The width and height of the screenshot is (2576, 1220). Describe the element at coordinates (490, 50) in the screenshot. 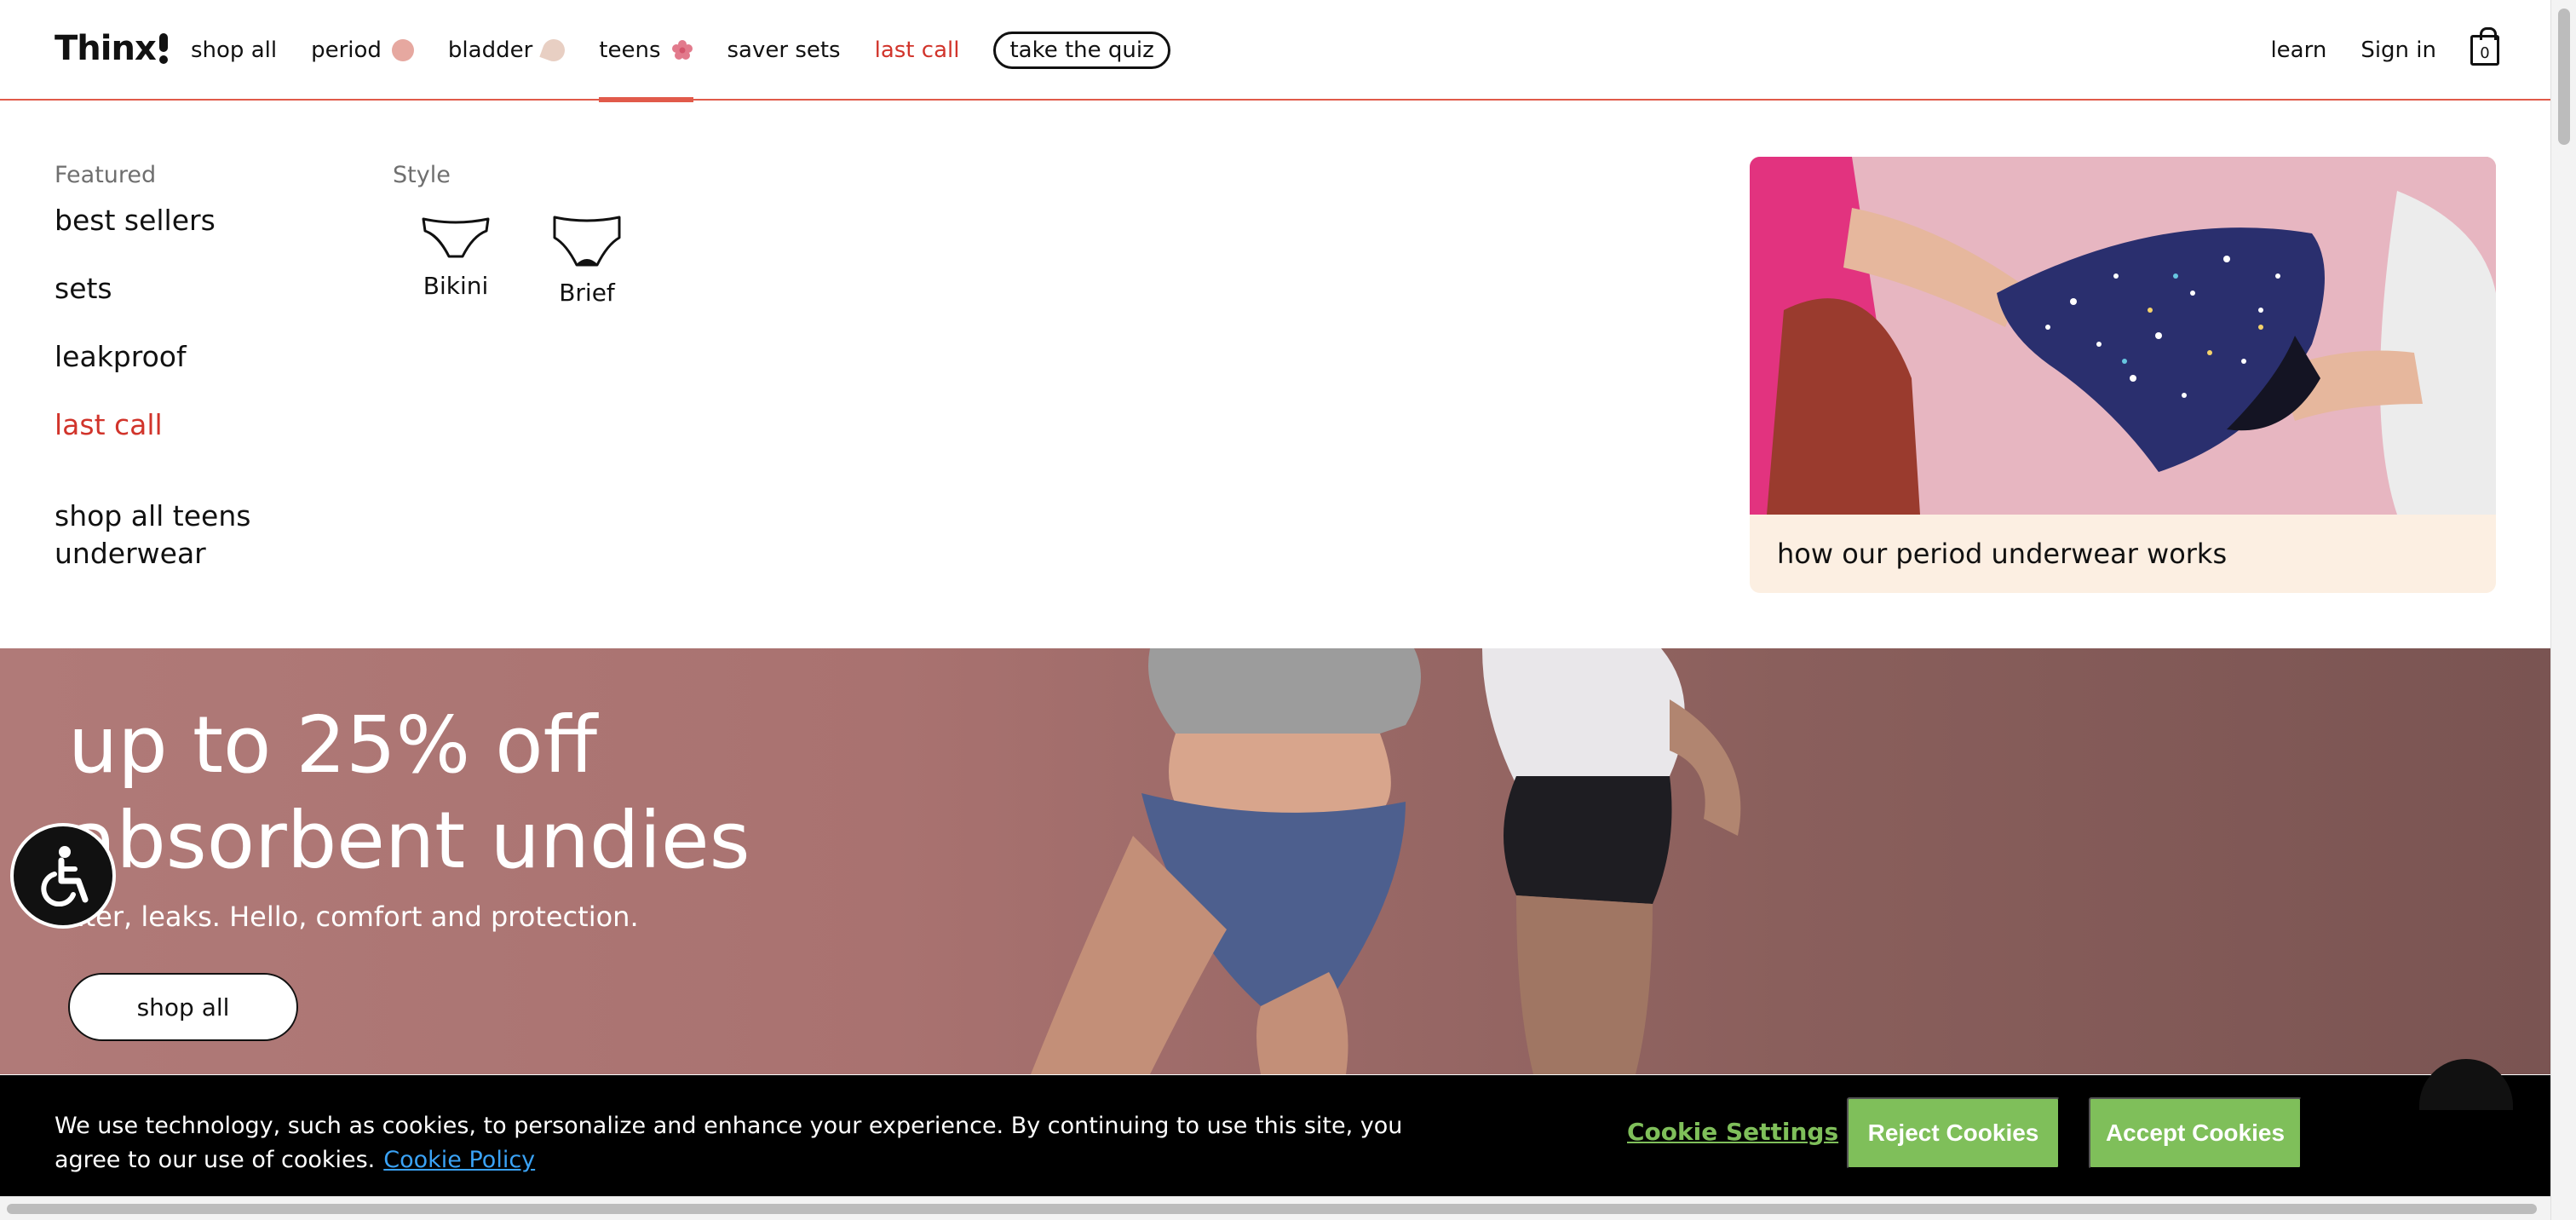

I see `nav-label: bladder` at that location.